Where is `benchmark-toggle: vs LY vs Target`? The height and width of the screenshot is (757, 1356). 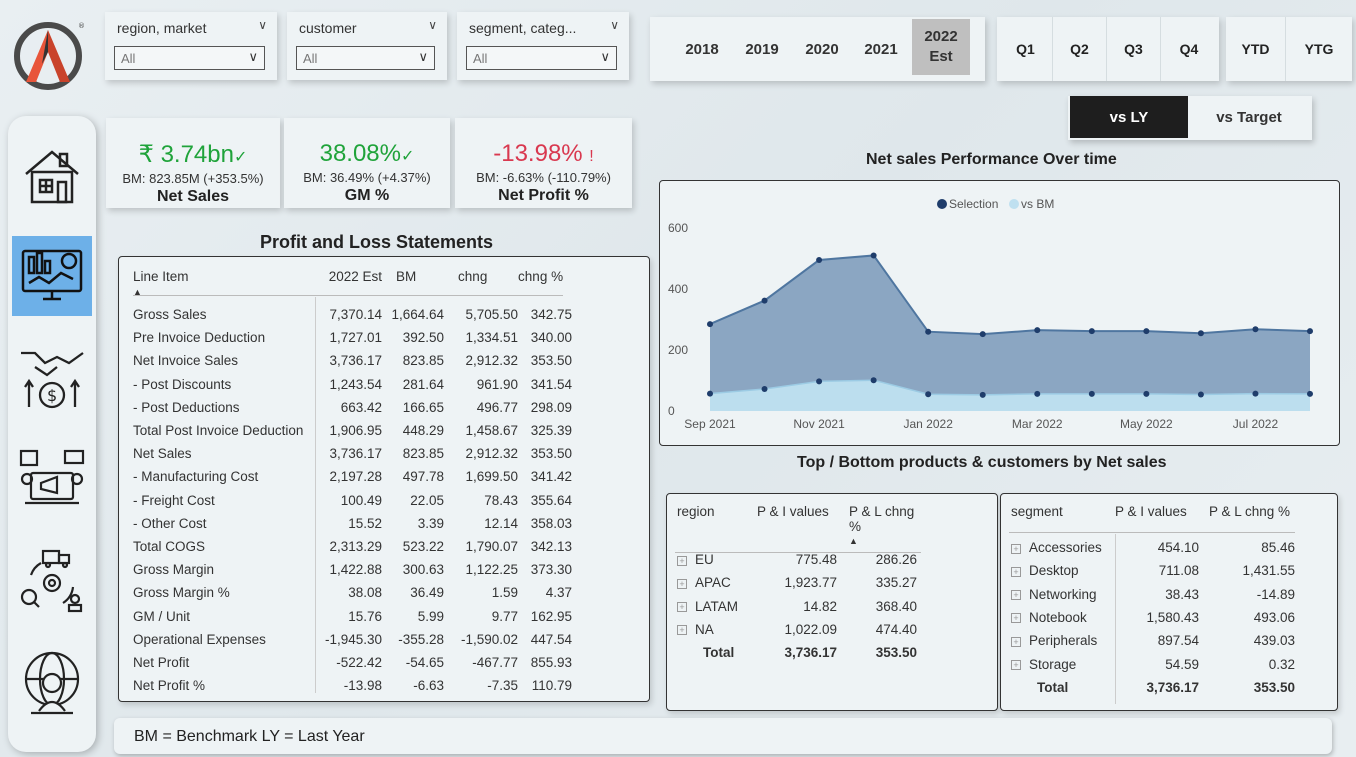 benchmark-toggle: vs LY vs Target is located at coordinates (1190, 118).